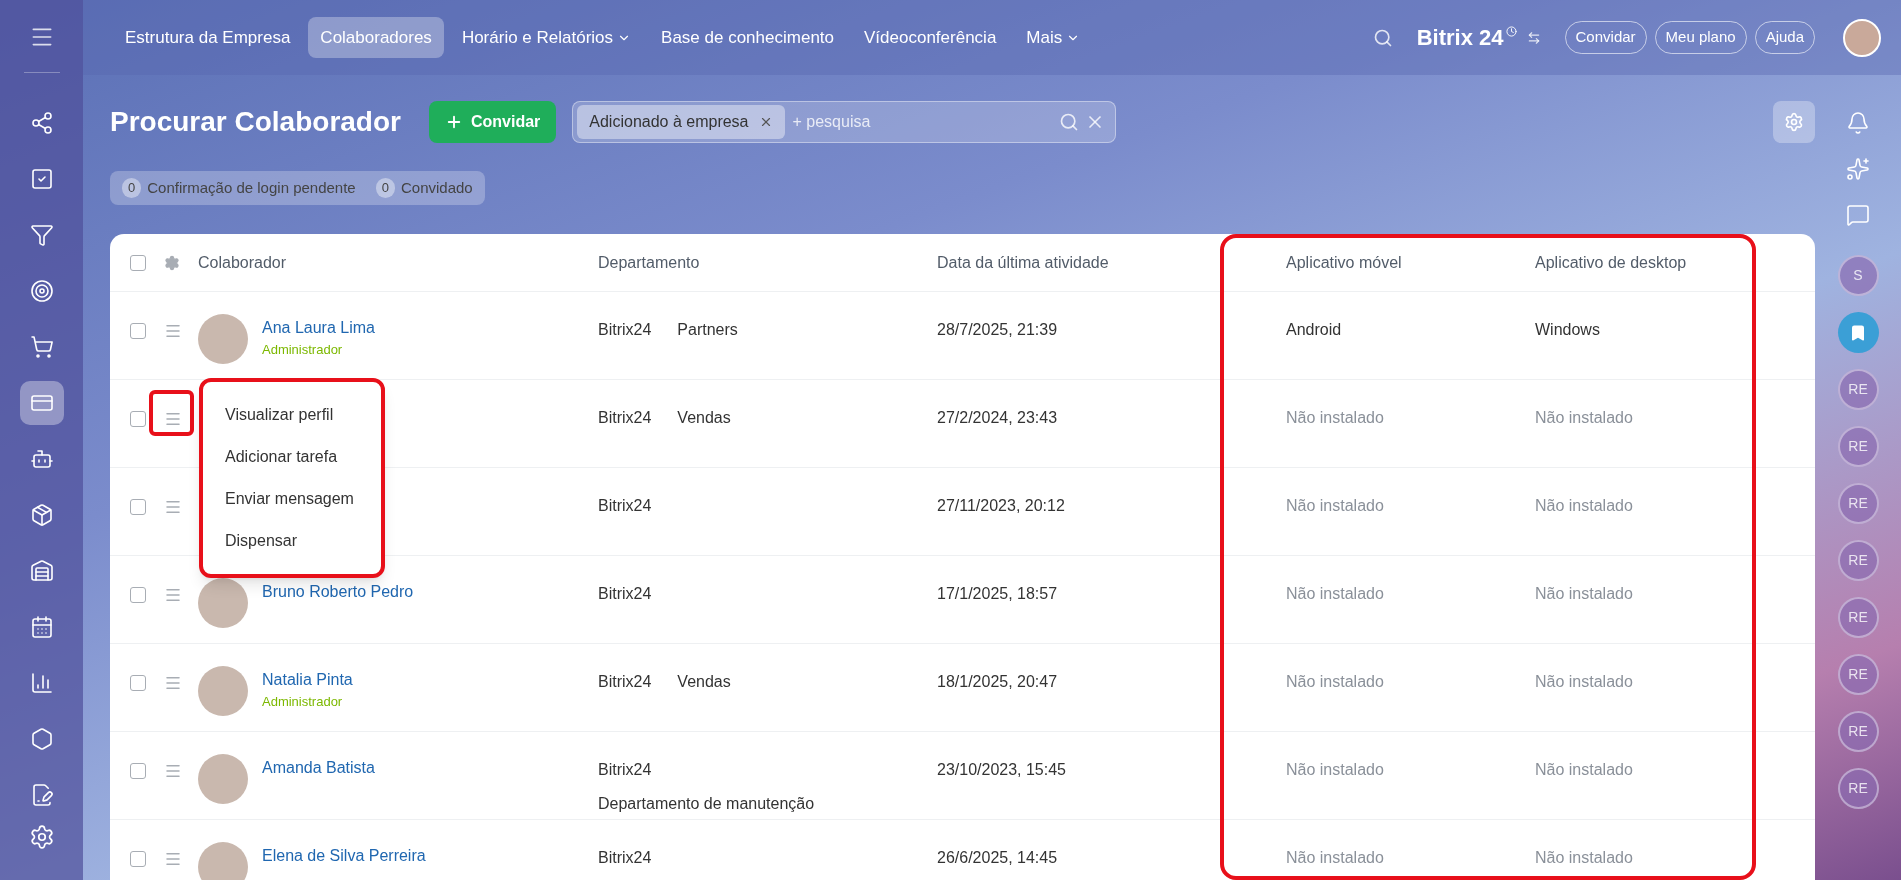  Describe the element at coordinates (41, 347) in the screenshot. I see `cart-icon` at that location.